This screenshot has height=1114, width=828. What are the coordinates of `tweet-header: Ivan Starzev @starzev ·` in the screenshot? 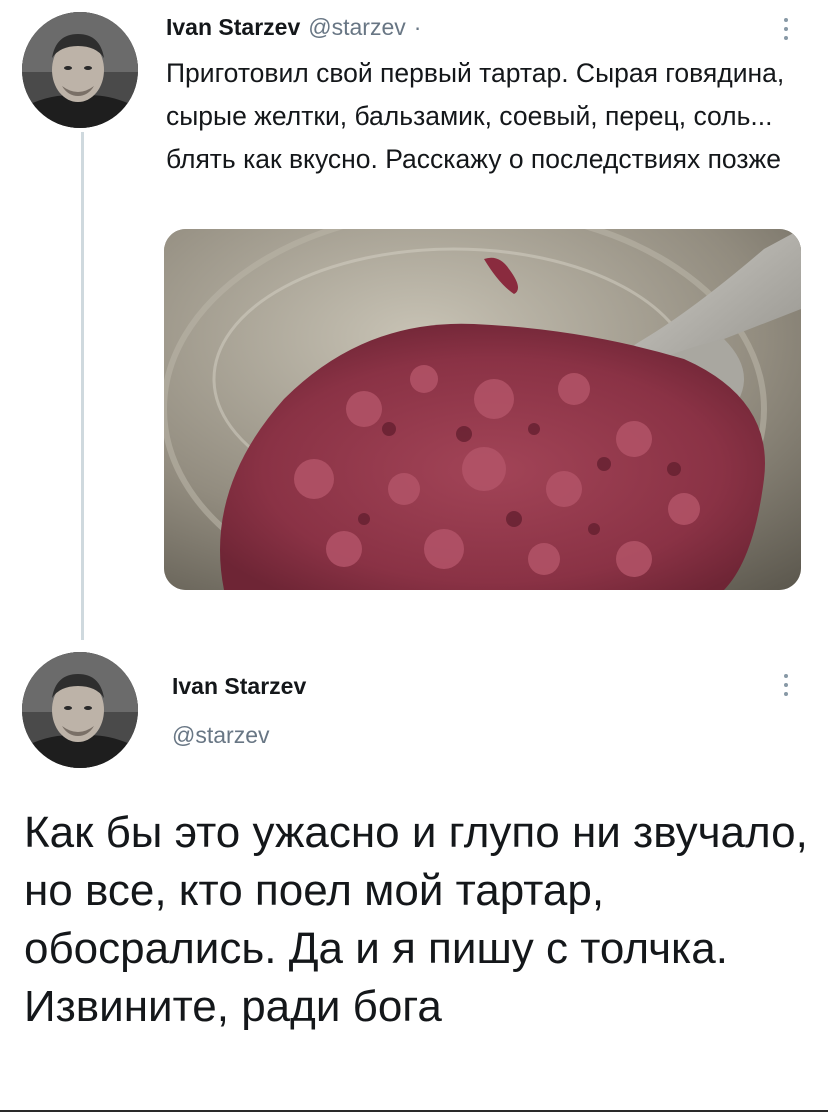 It's located at (293, 32).